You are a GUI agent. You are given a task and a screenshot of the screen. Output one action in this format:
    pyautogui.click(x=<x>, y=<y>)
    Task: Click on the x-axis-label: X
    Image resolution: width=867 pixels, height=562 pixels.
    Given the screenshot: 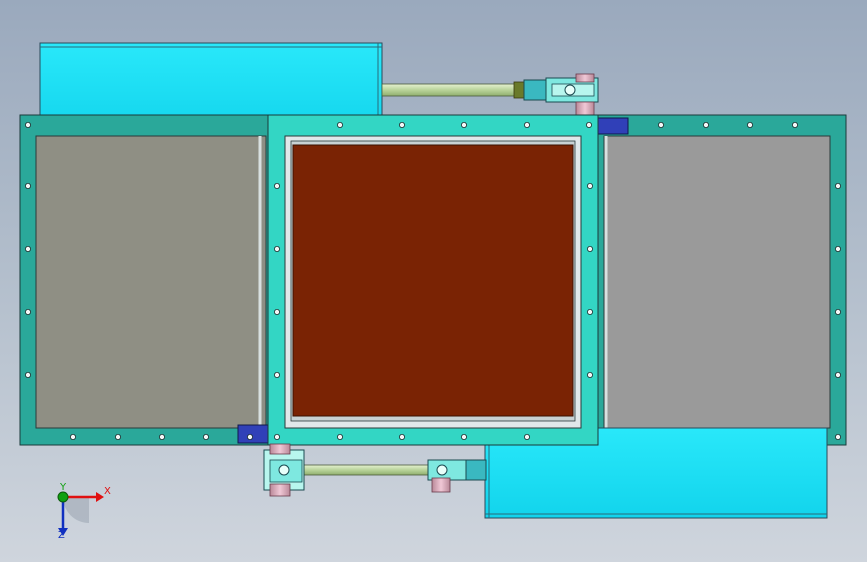 What is the action you would take?
    pyautogui.click(x=107, y=491)
    